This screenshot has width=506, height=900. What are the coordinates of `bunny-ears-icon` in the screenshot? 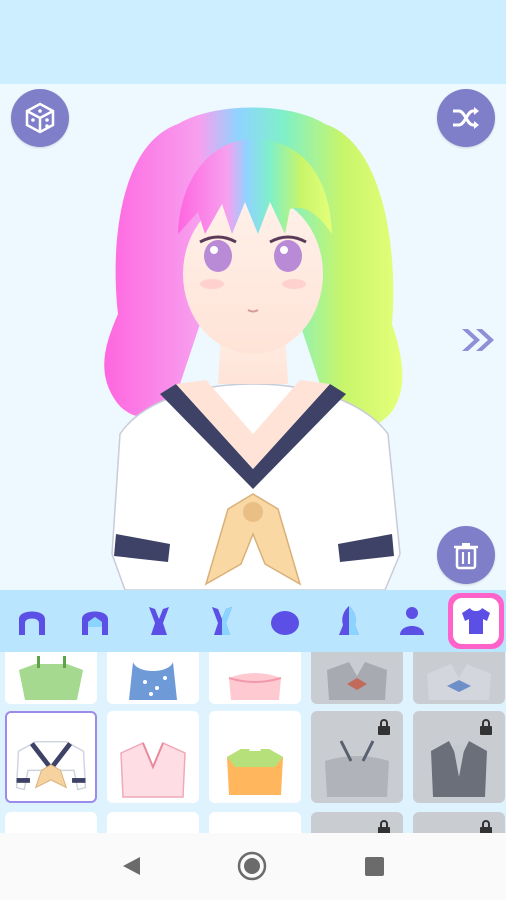 It's located at (159, 621).